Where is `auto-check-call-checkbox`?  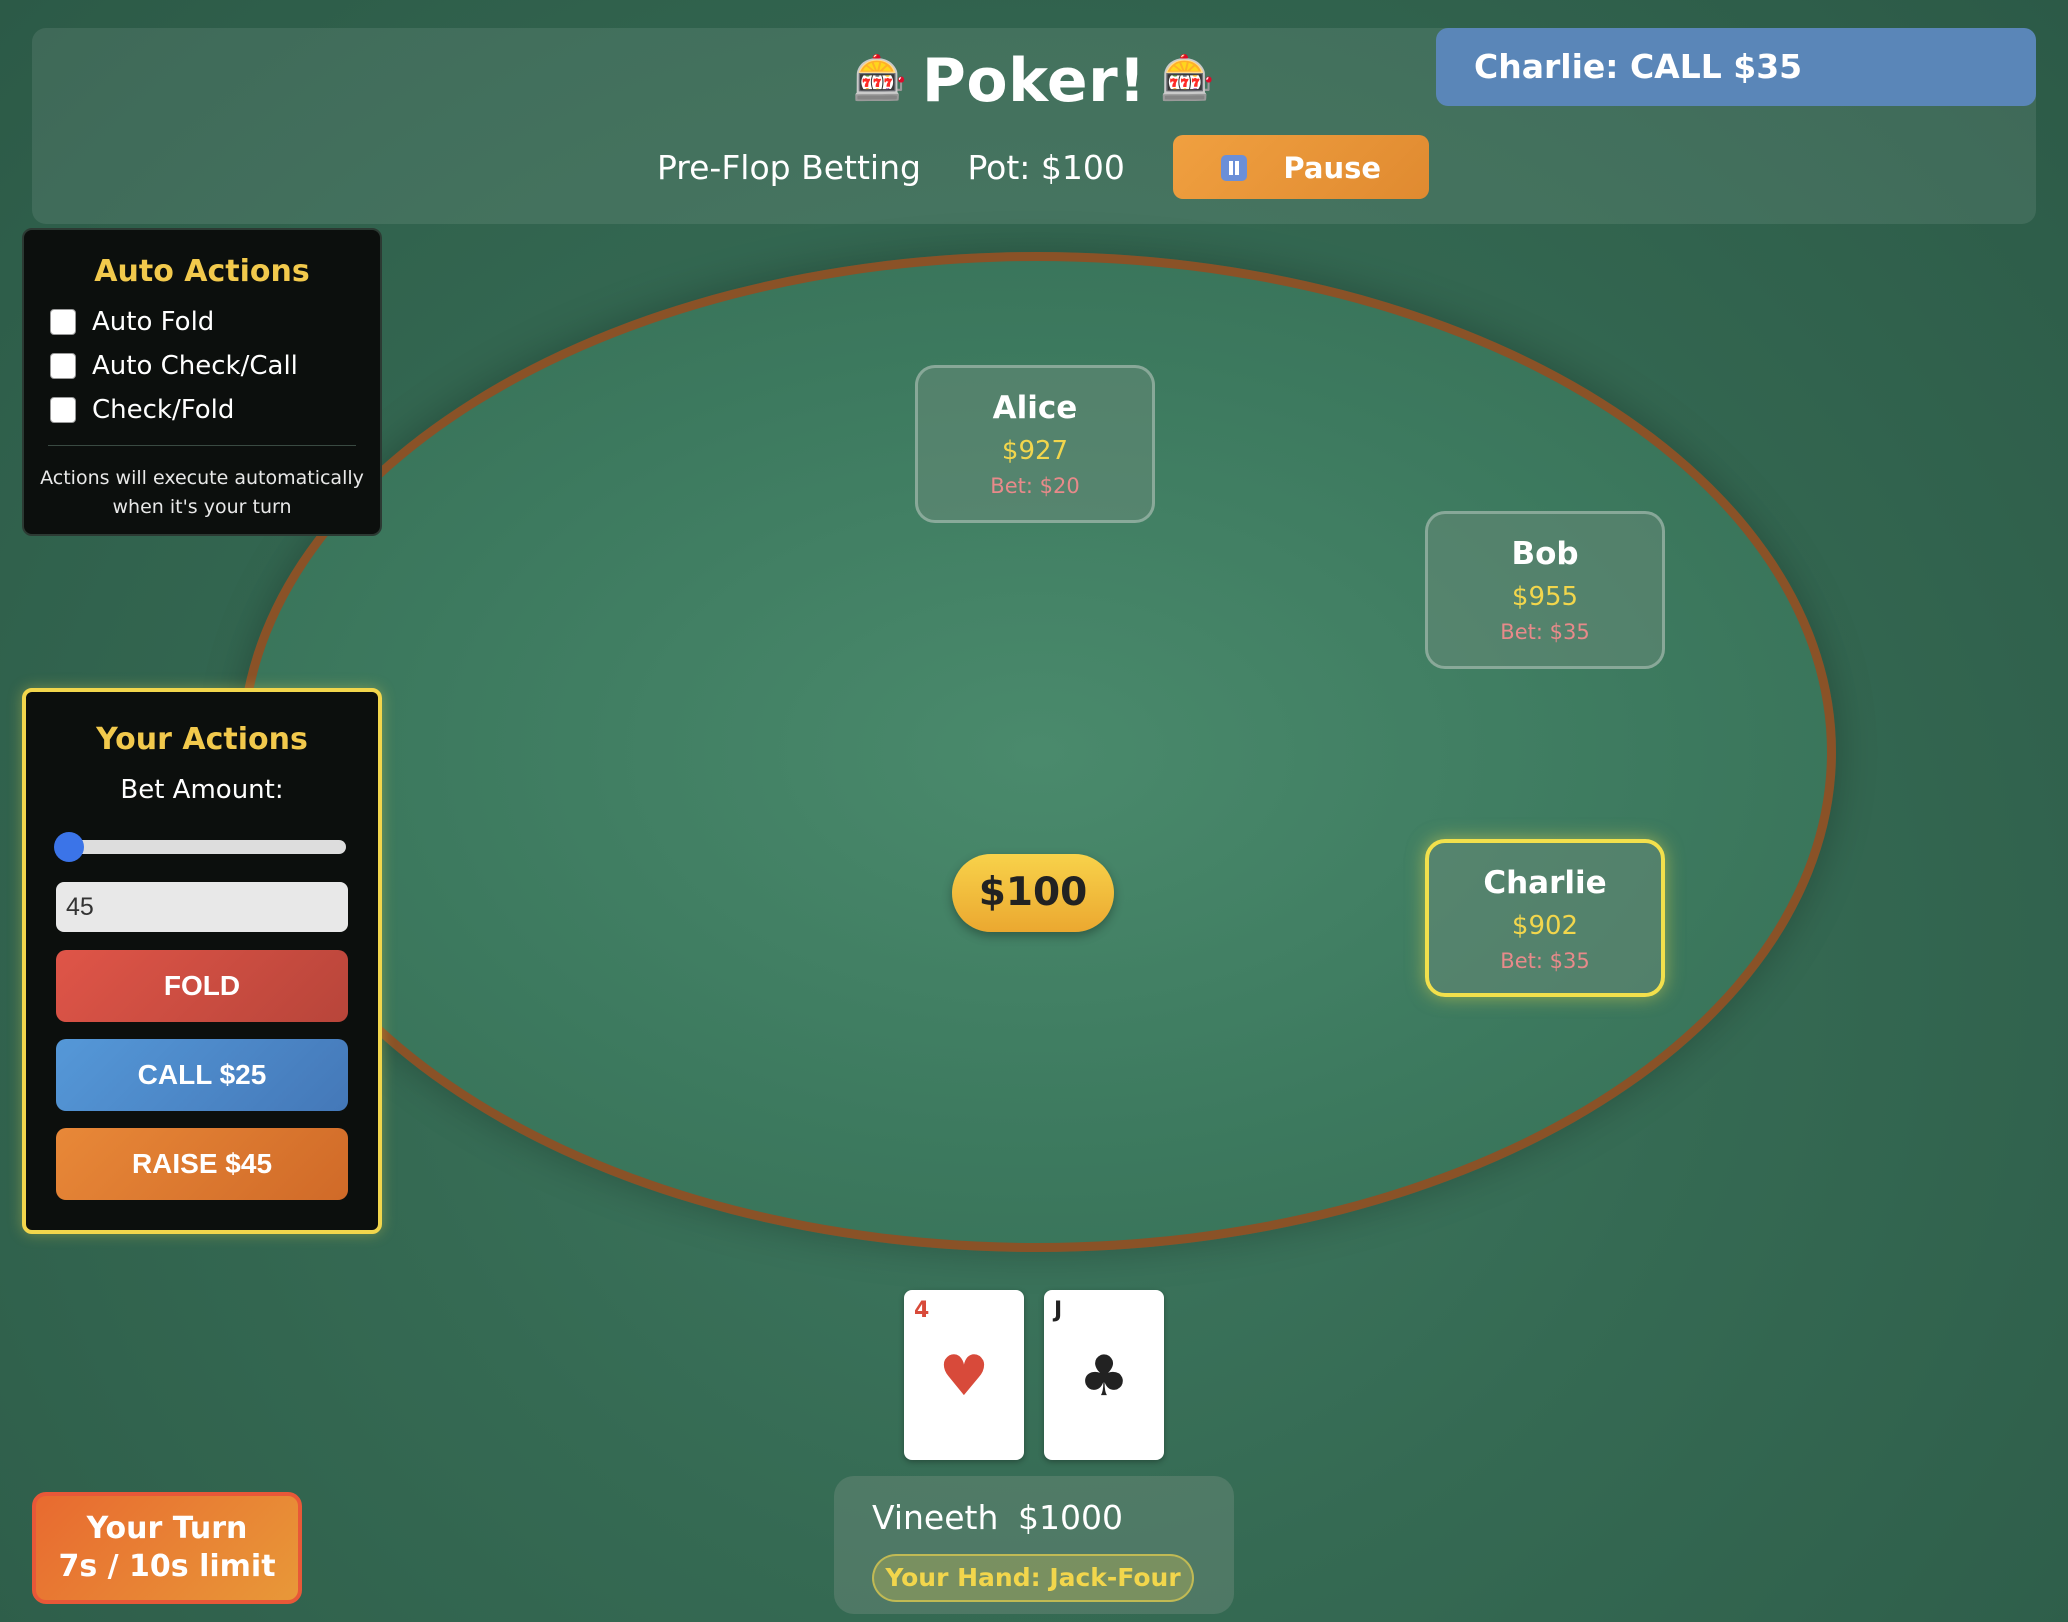 auto-check-call-checkbox is located at coordinates (63, 366).